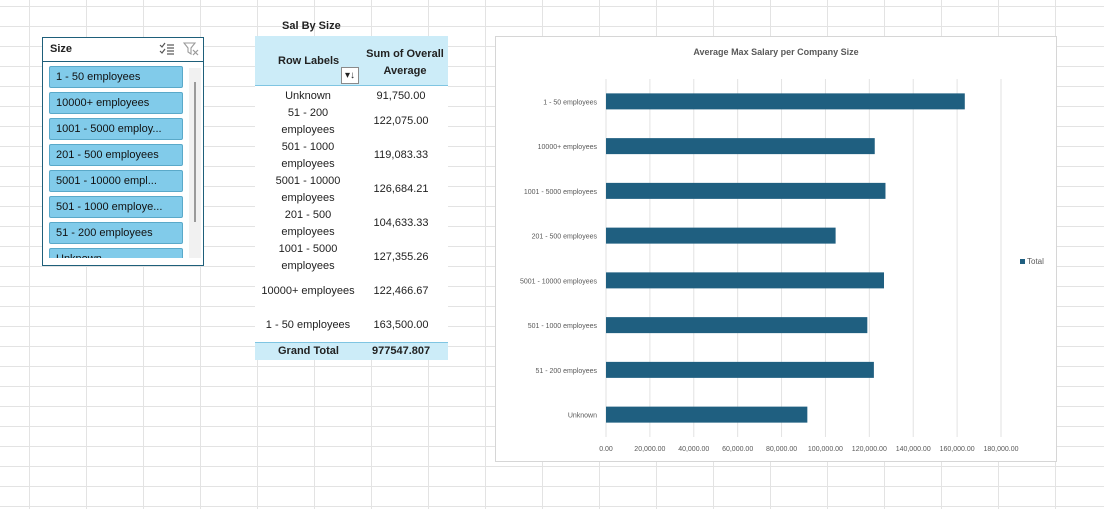  What do you see at coordinates (116, 253) in the screenshot?
I see `slicer-item: Unknown` at bounding box center [116, 253].